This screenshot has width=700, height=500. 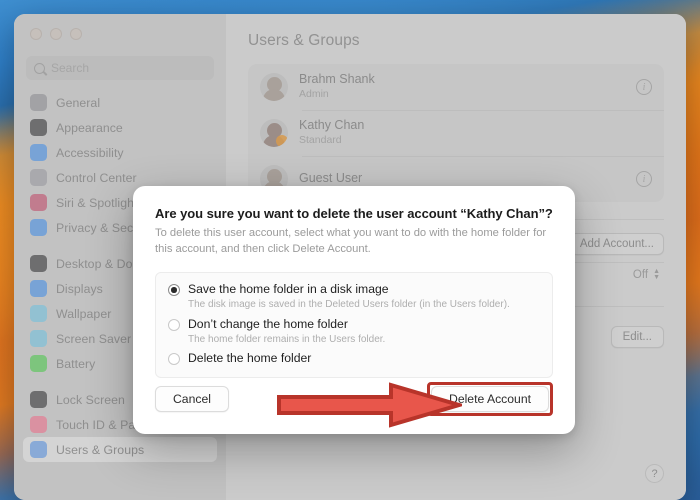 I want to click on cancel-button: Cancel, so click(x=192, y=399).